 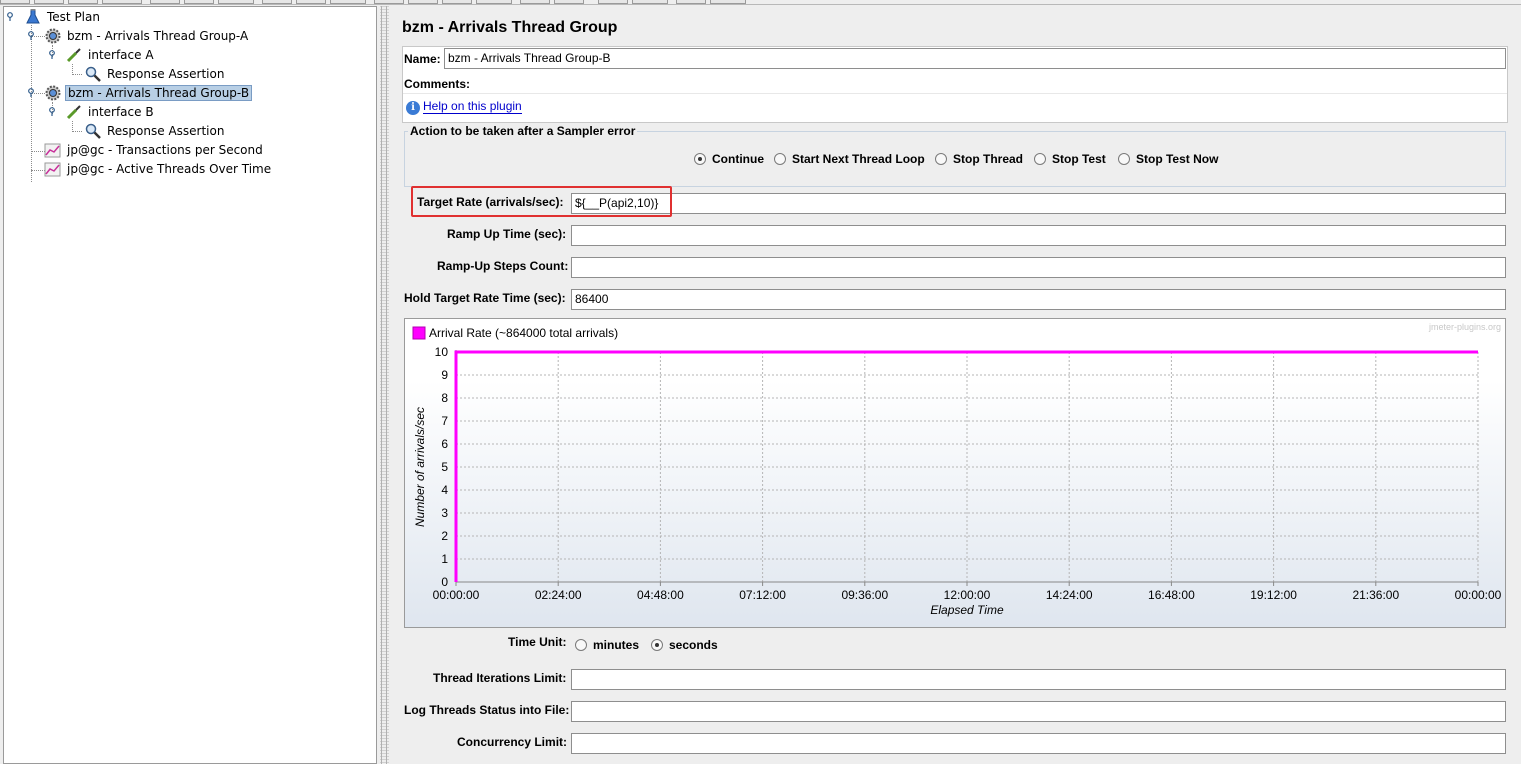 I want to click on radio-label: Start Next Thread Loop, so click(x=858, y=159).